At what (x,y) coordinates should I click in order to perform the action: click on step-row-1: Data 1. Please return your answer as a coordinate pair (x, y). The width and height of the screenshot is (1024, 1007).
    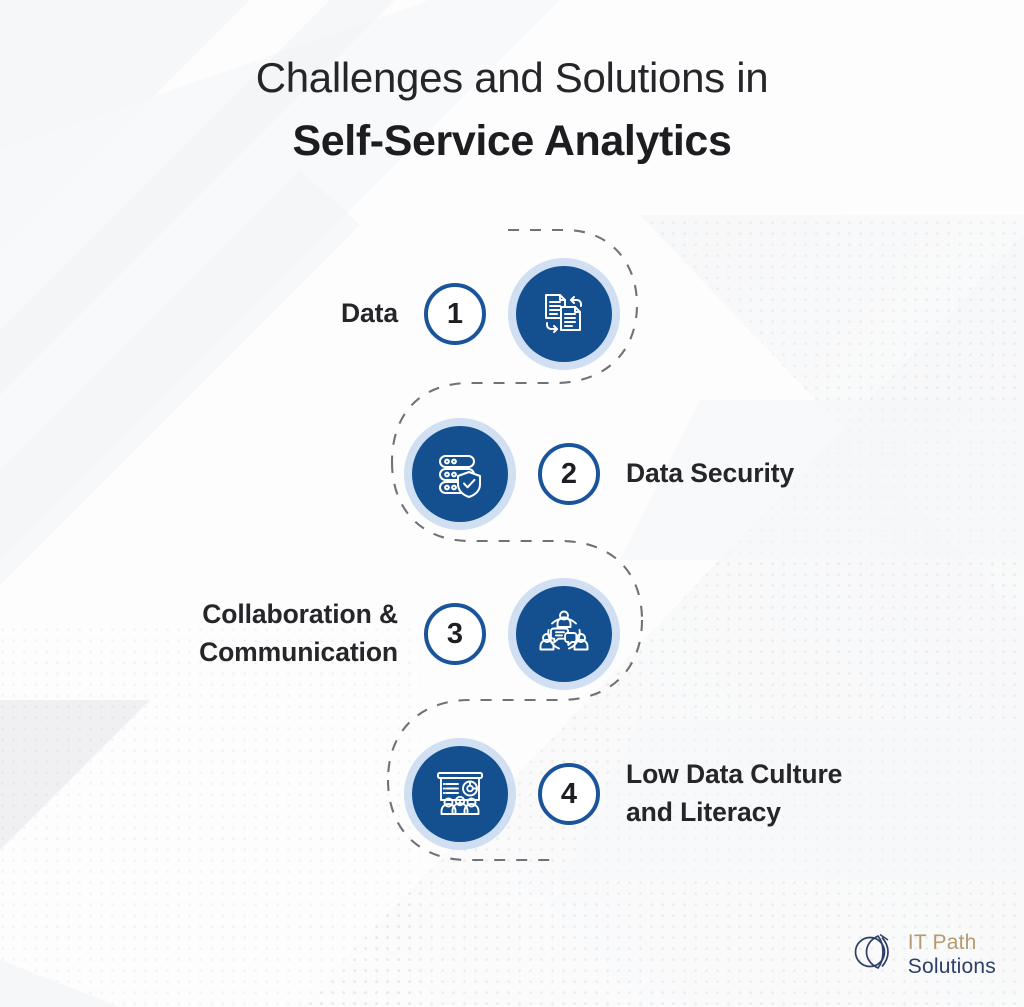
    Looking at the image, I should click on (400, 314).